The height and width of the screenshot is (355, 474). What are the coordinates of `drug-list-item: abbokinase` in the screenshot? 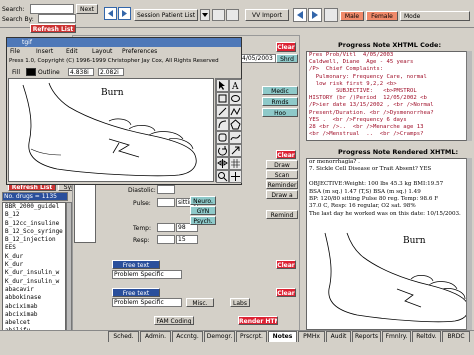 It's located at (34, 298).